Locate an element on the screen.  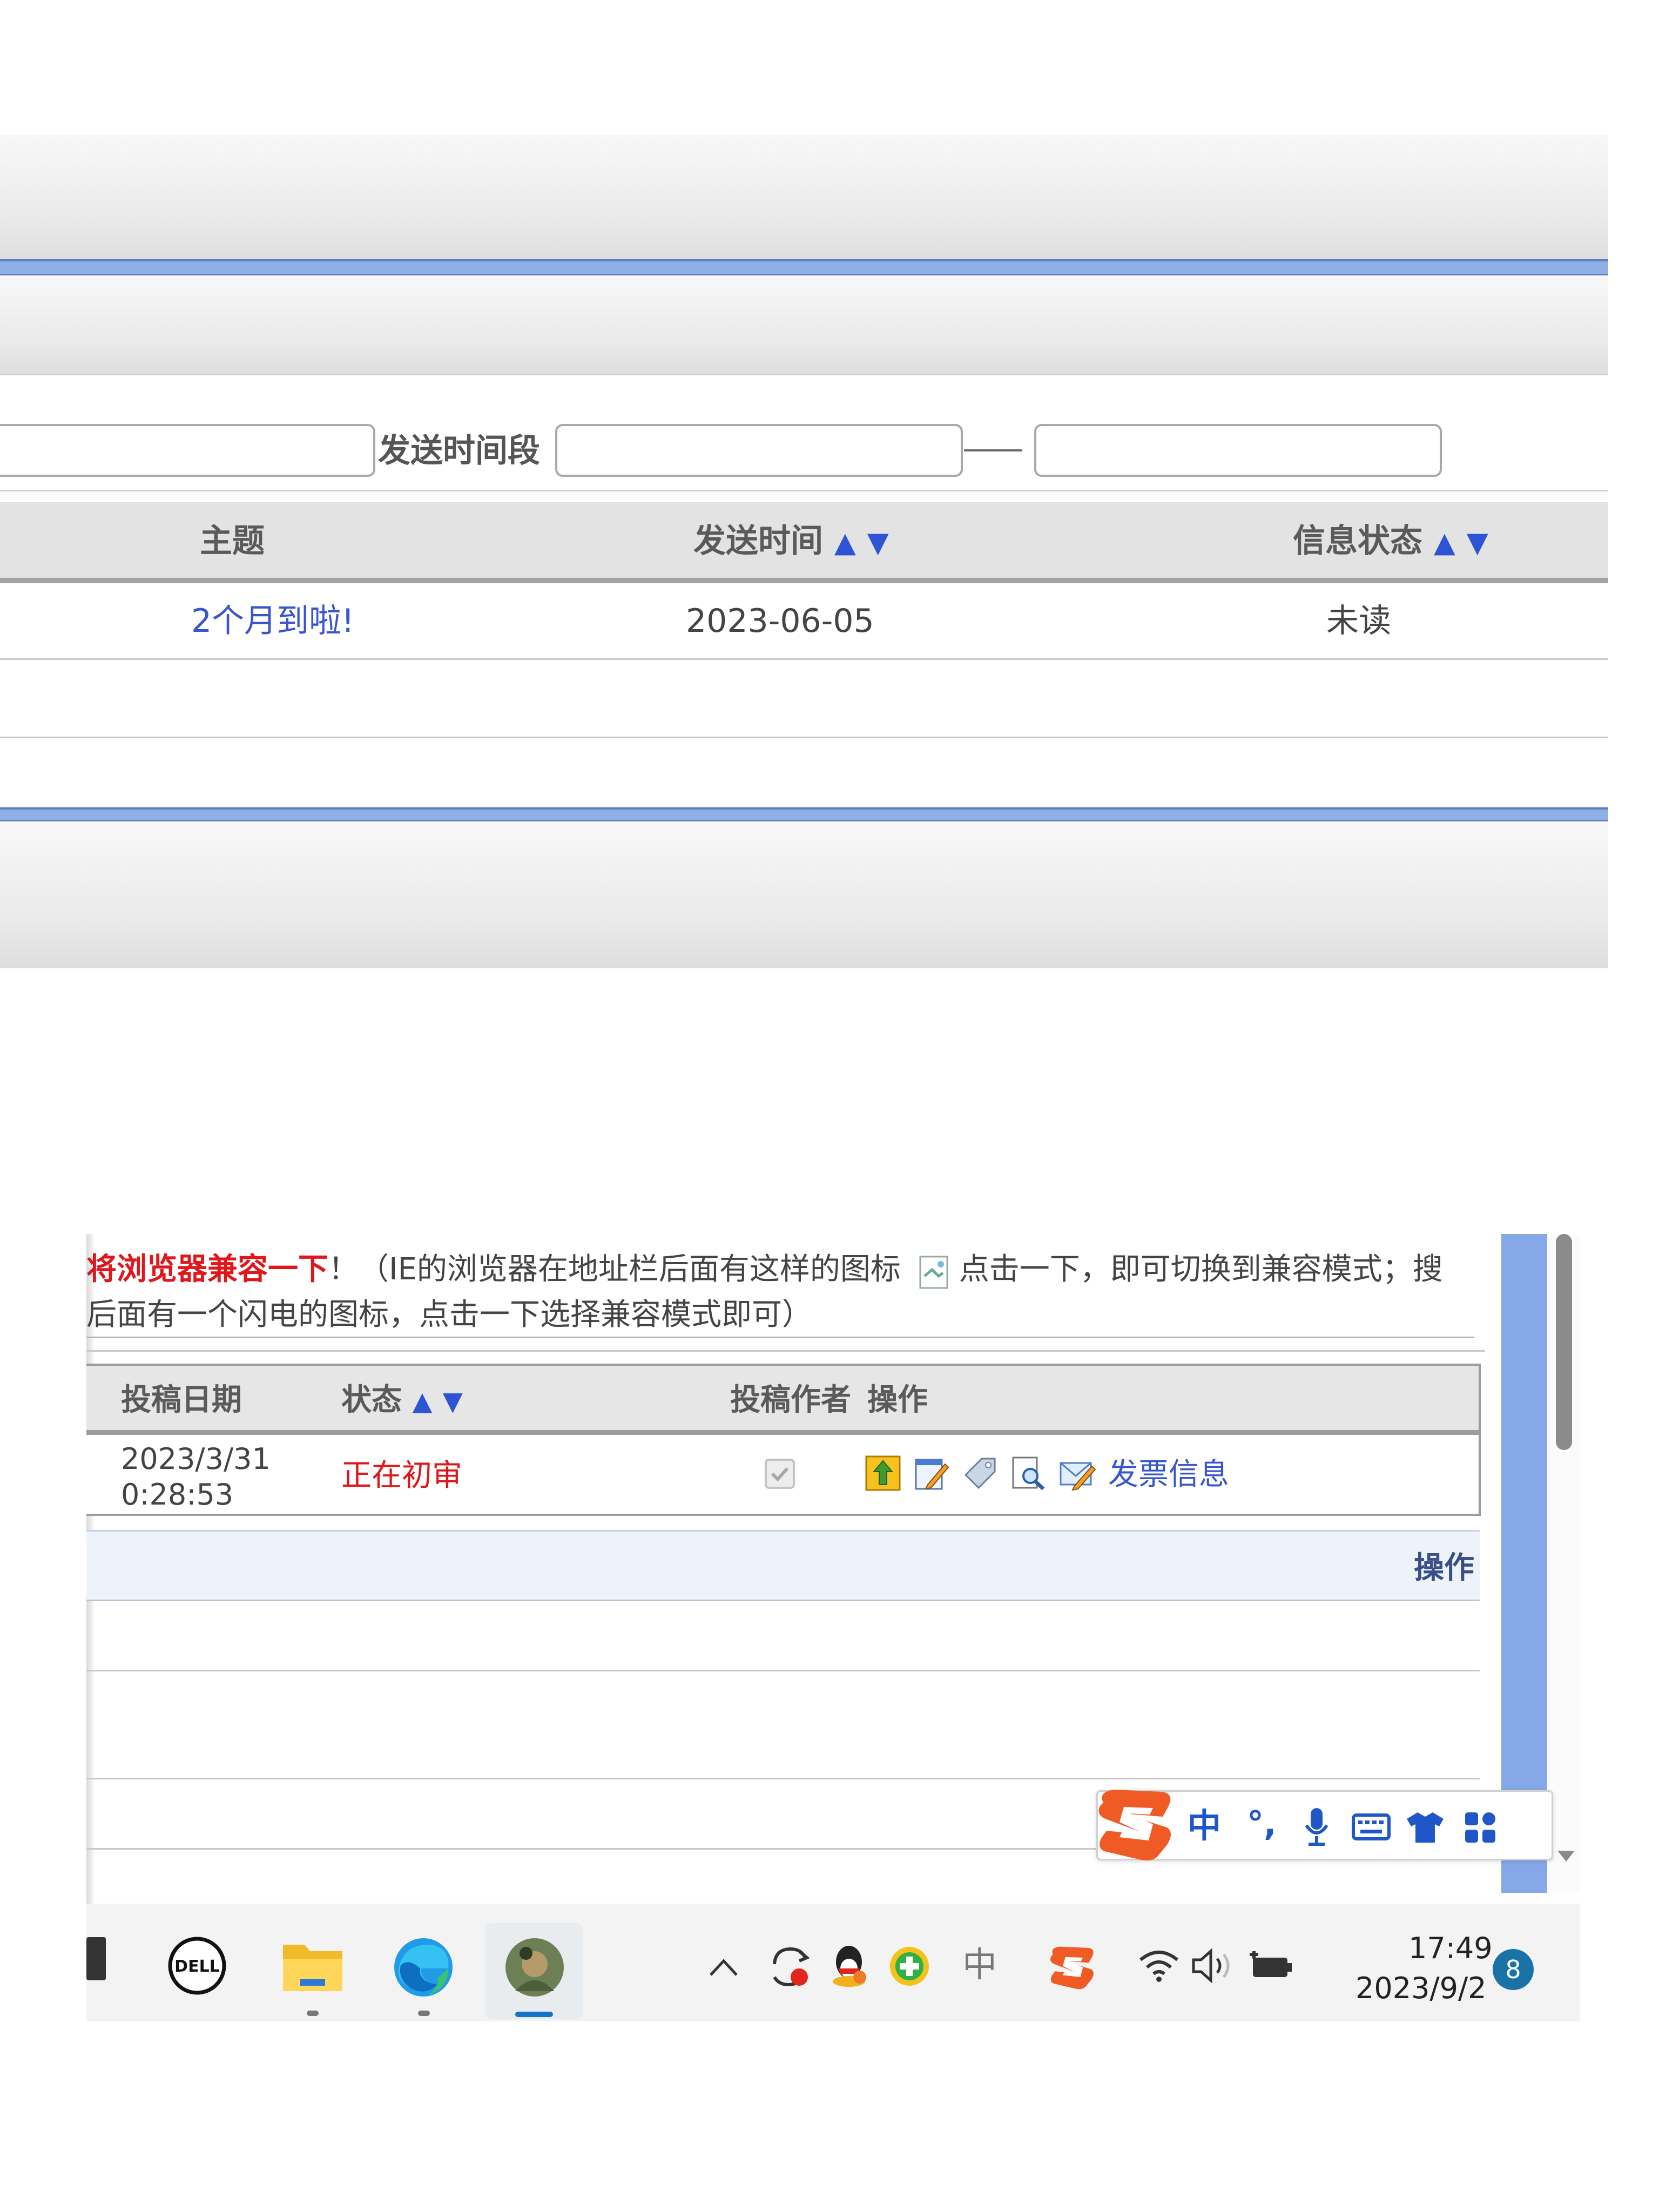
ime-skin-icon is located at coordinates (1425, 1828).